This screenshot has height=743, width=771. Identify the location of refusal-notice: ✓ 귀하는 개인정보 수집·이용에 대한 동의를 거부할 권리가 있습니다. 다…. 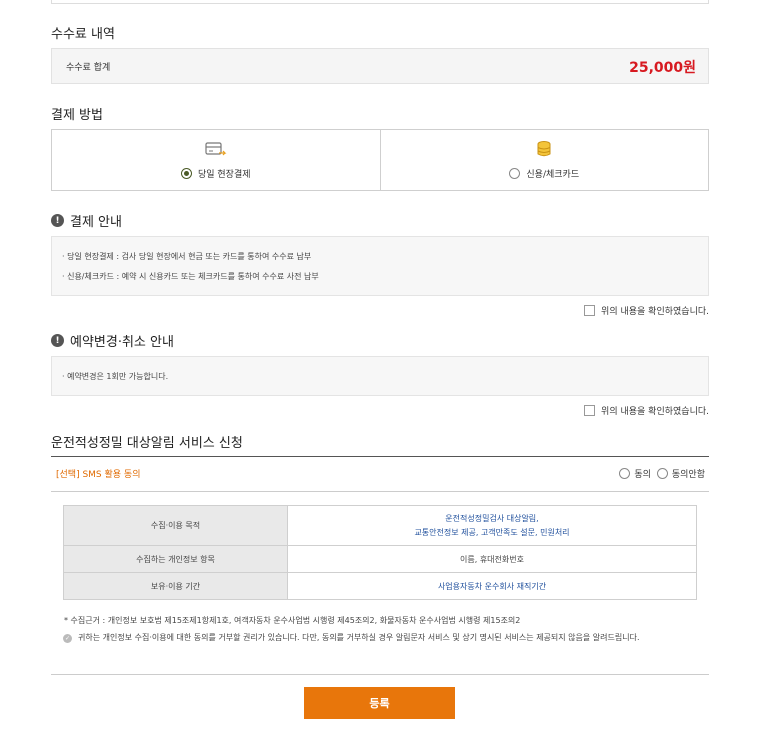
(383, 638).